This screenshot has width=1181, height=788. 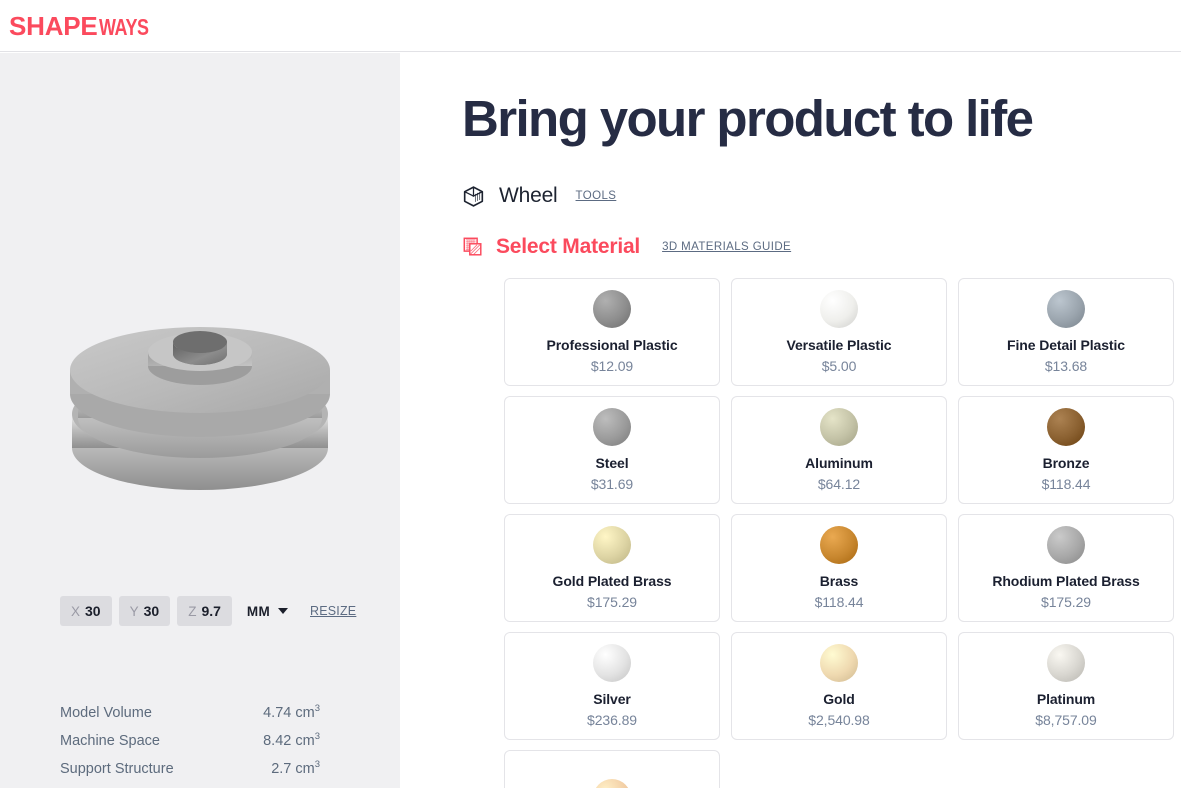 What do you see at coordinates (612, 699) in the screenshot?
I see `material-name: Silver` at bounding box center [612, 699].